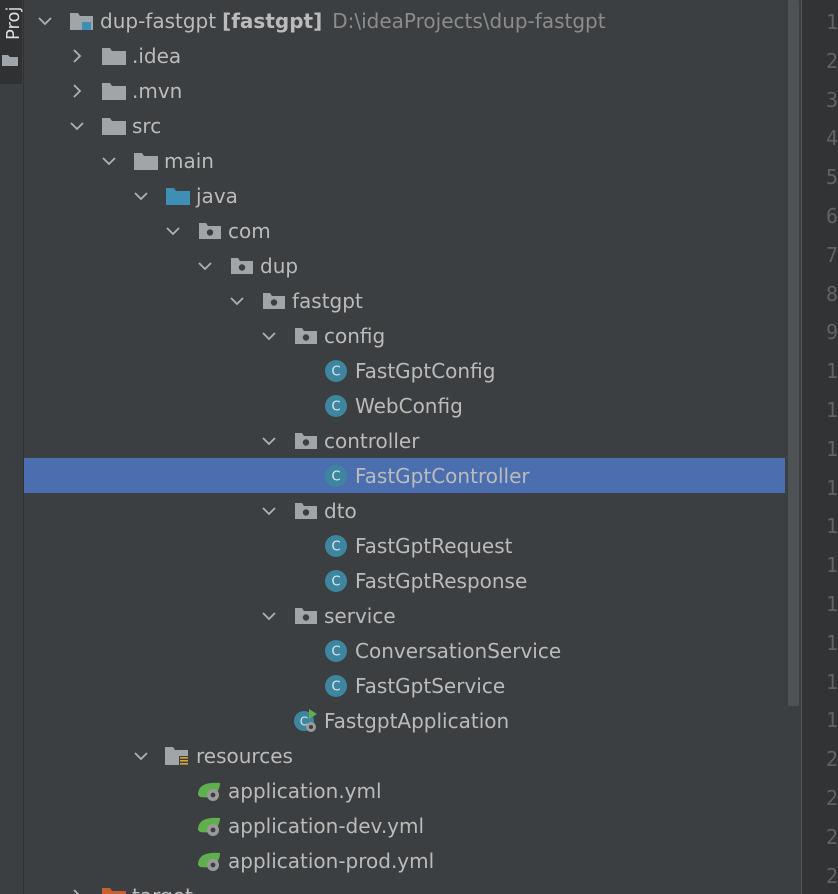  Describe the element at coordinates (412, 825) in the screenshot. I see `tree-item: application-dev.yml` at that location.